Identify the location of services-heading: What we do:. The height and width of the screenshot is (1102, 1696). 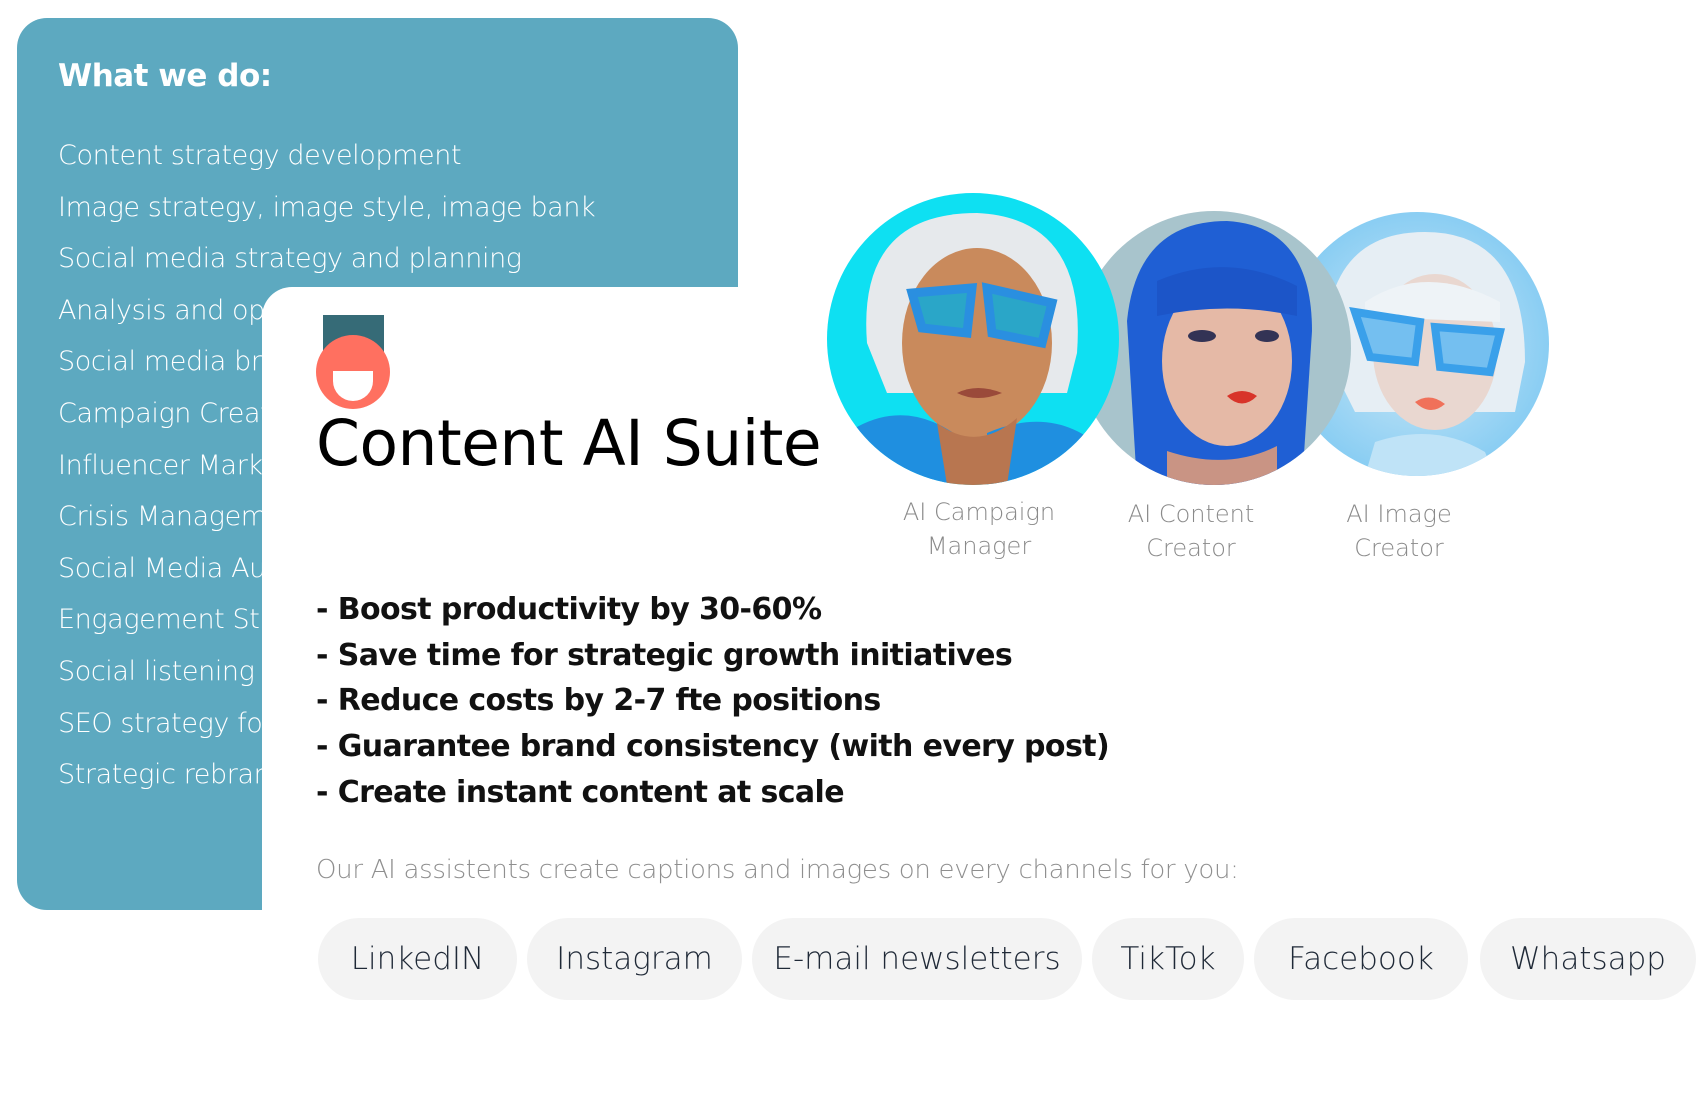
(165, 76).